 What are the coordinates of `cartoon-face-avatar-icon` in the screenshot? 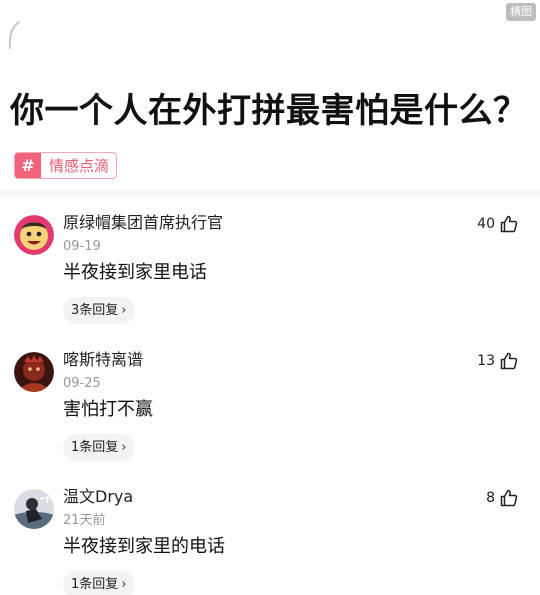 It's located at (34, 235).